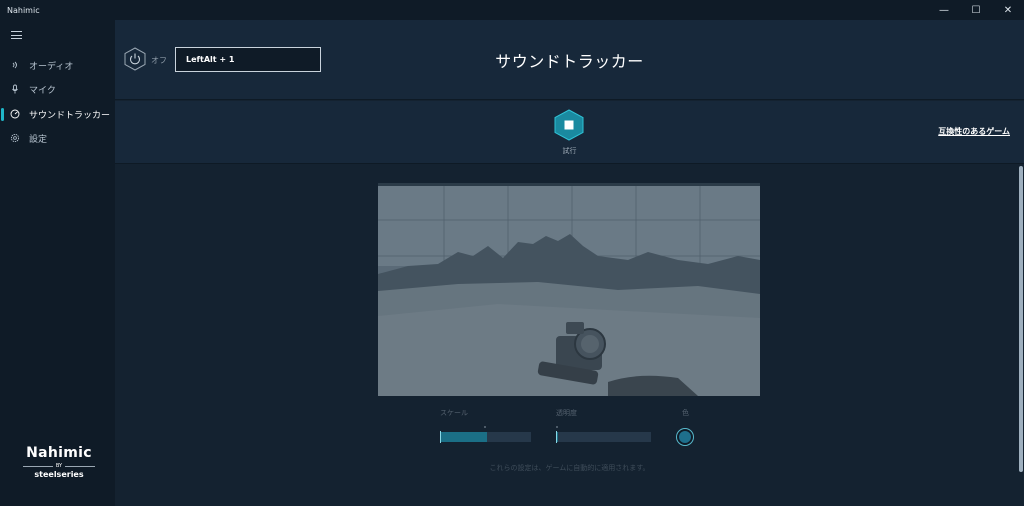  I want to click on minimize-button: —, so click(944, 10).